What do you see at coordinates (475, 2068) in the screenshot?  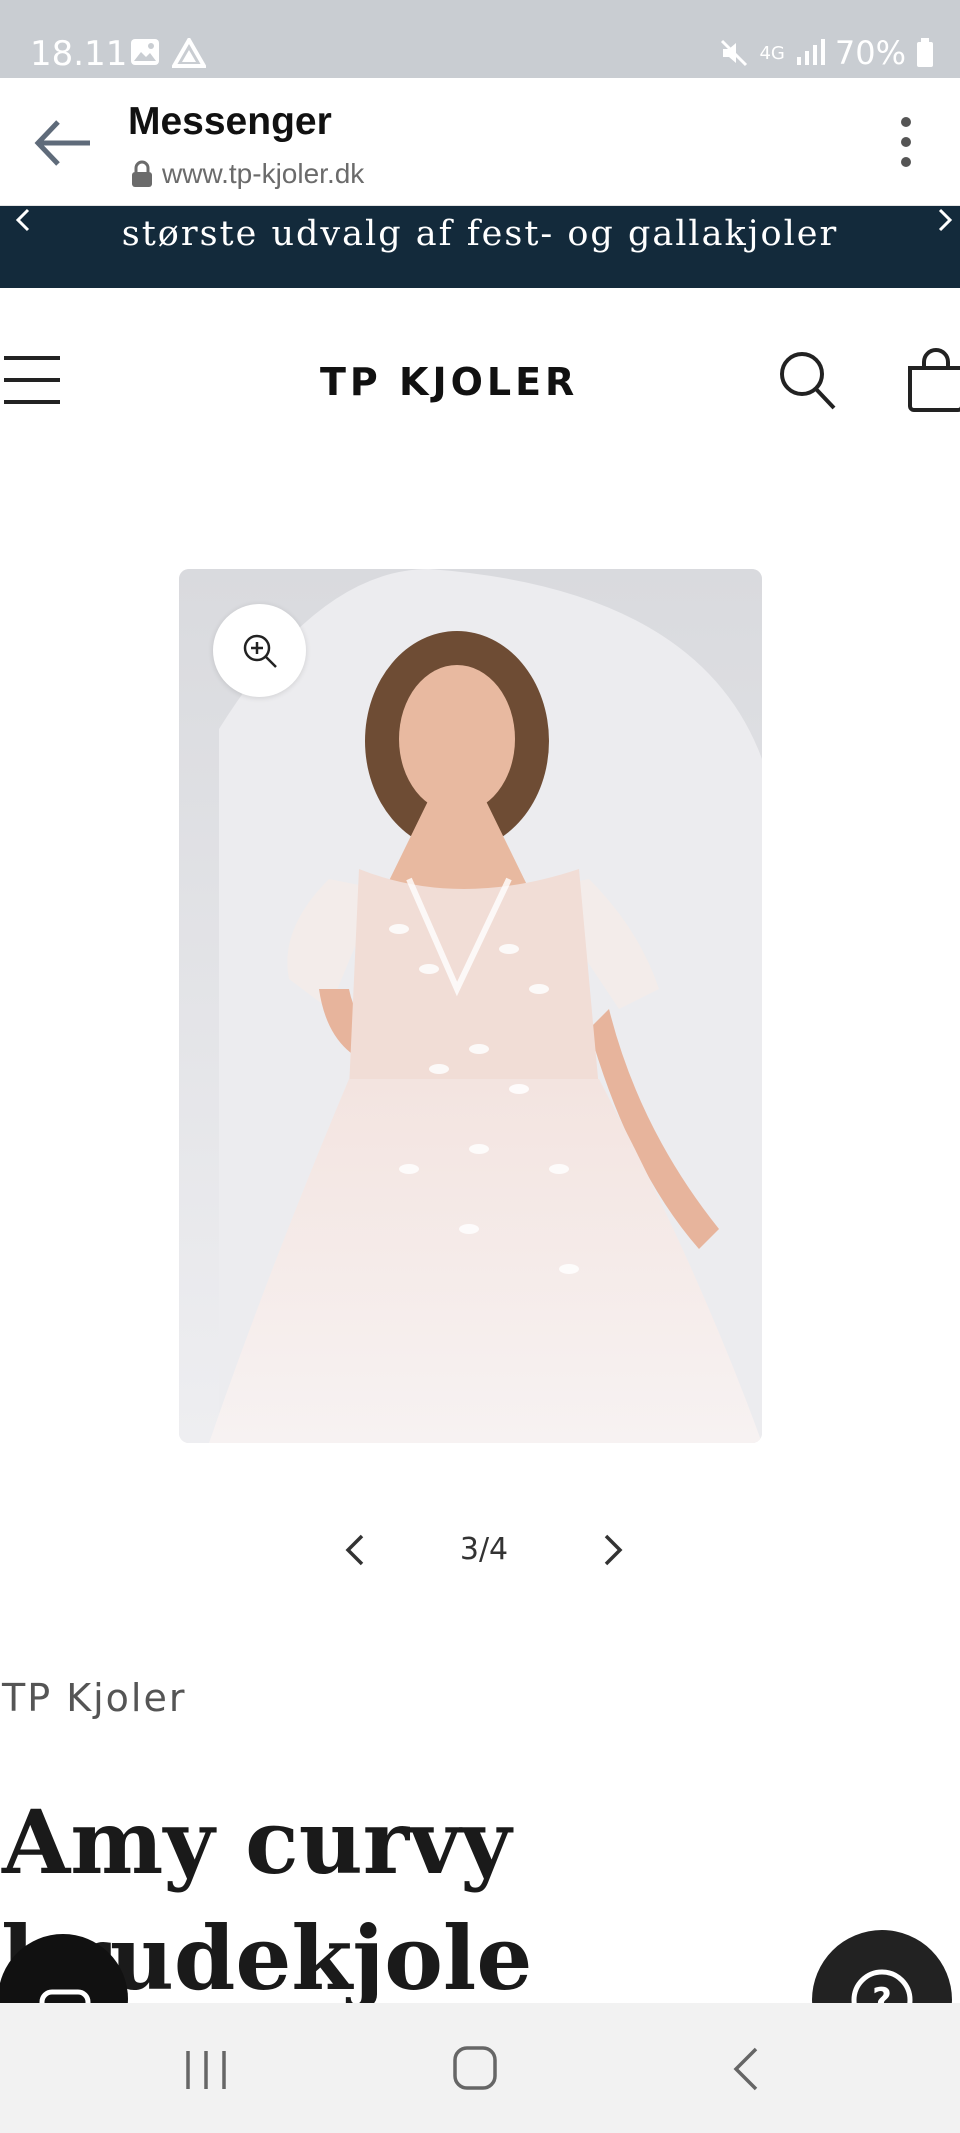 I see `home-icon` at bounding box center [475, 2068].